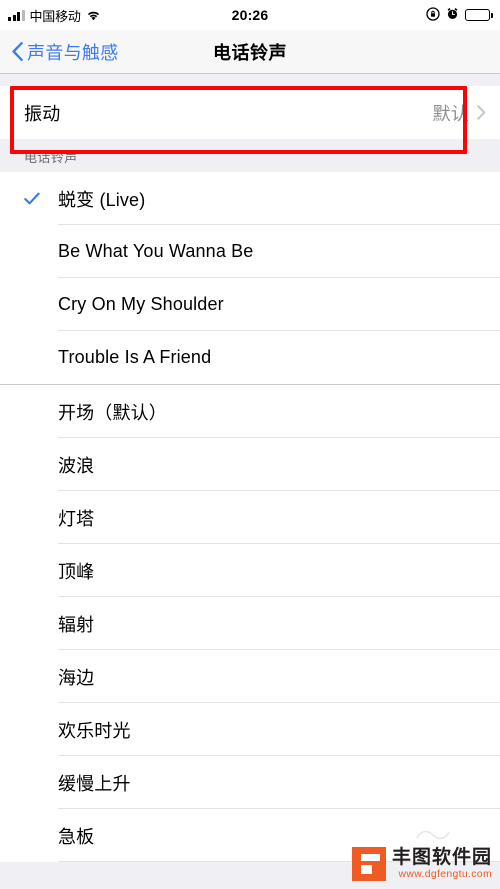 This screenshot has height=889, width=500. Describe the element at coordinates (250, 112) in the screenshot. I see `vibration-row: 振动 默认` at that location.